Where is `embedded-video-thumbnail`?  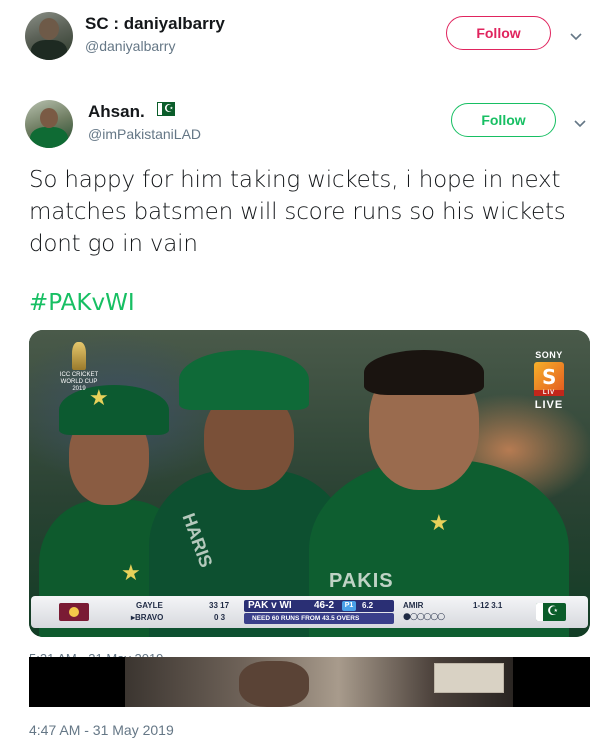
embedded-video-thumbnail is located at coordinates (309, 682).